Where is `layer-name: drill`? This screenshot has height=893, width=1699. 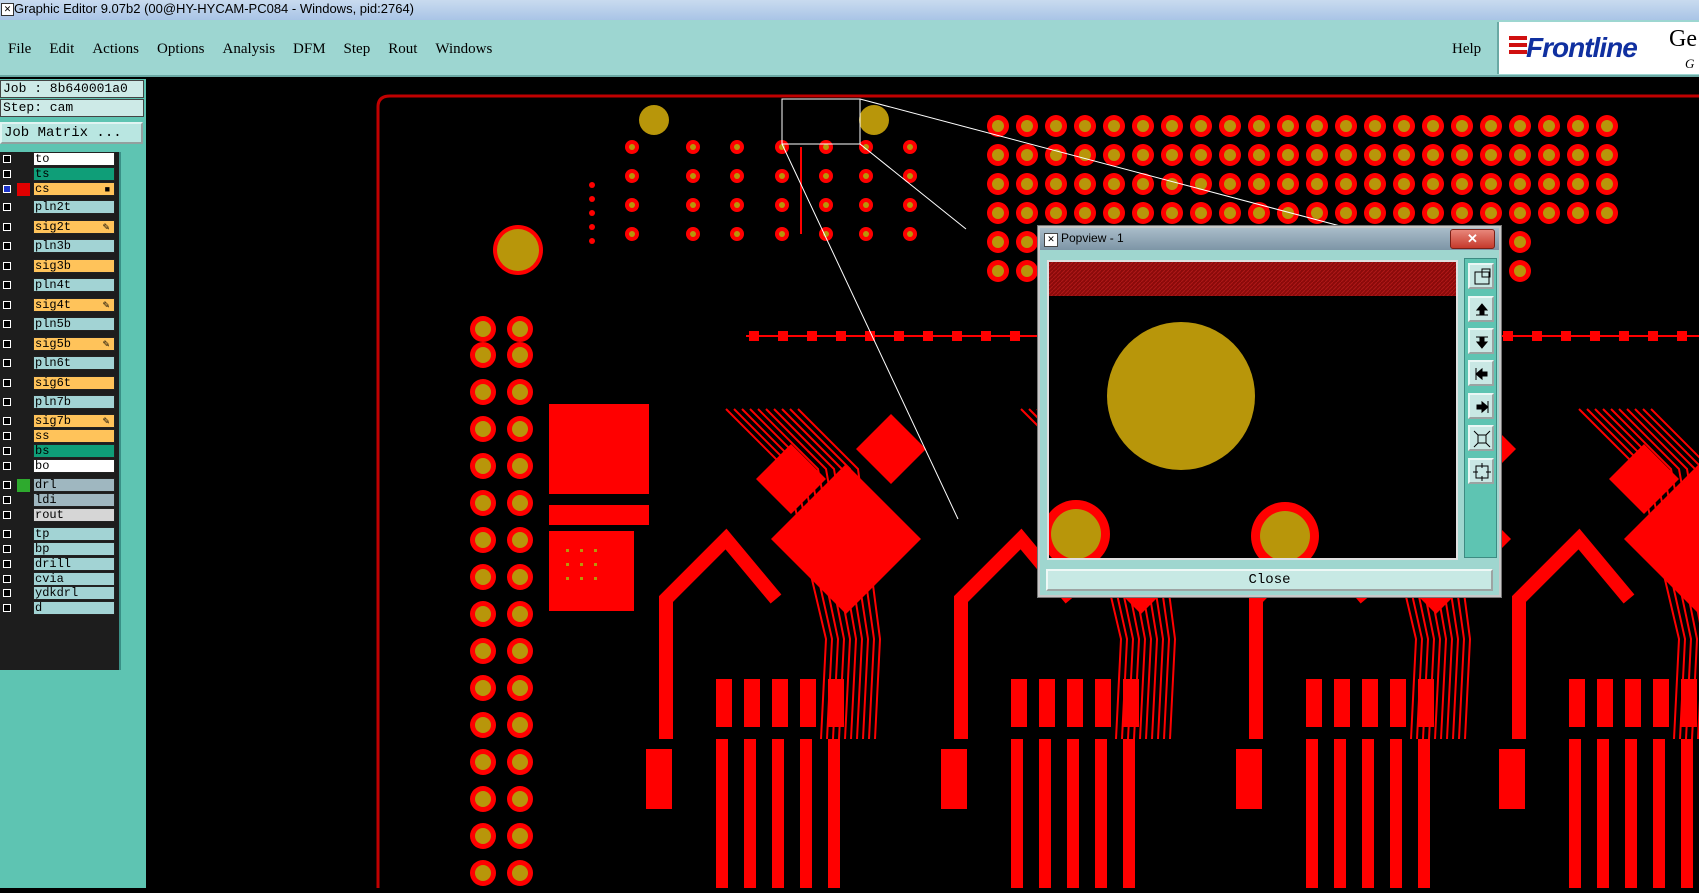
layer-name: drill is located at coordinates (74, 564).